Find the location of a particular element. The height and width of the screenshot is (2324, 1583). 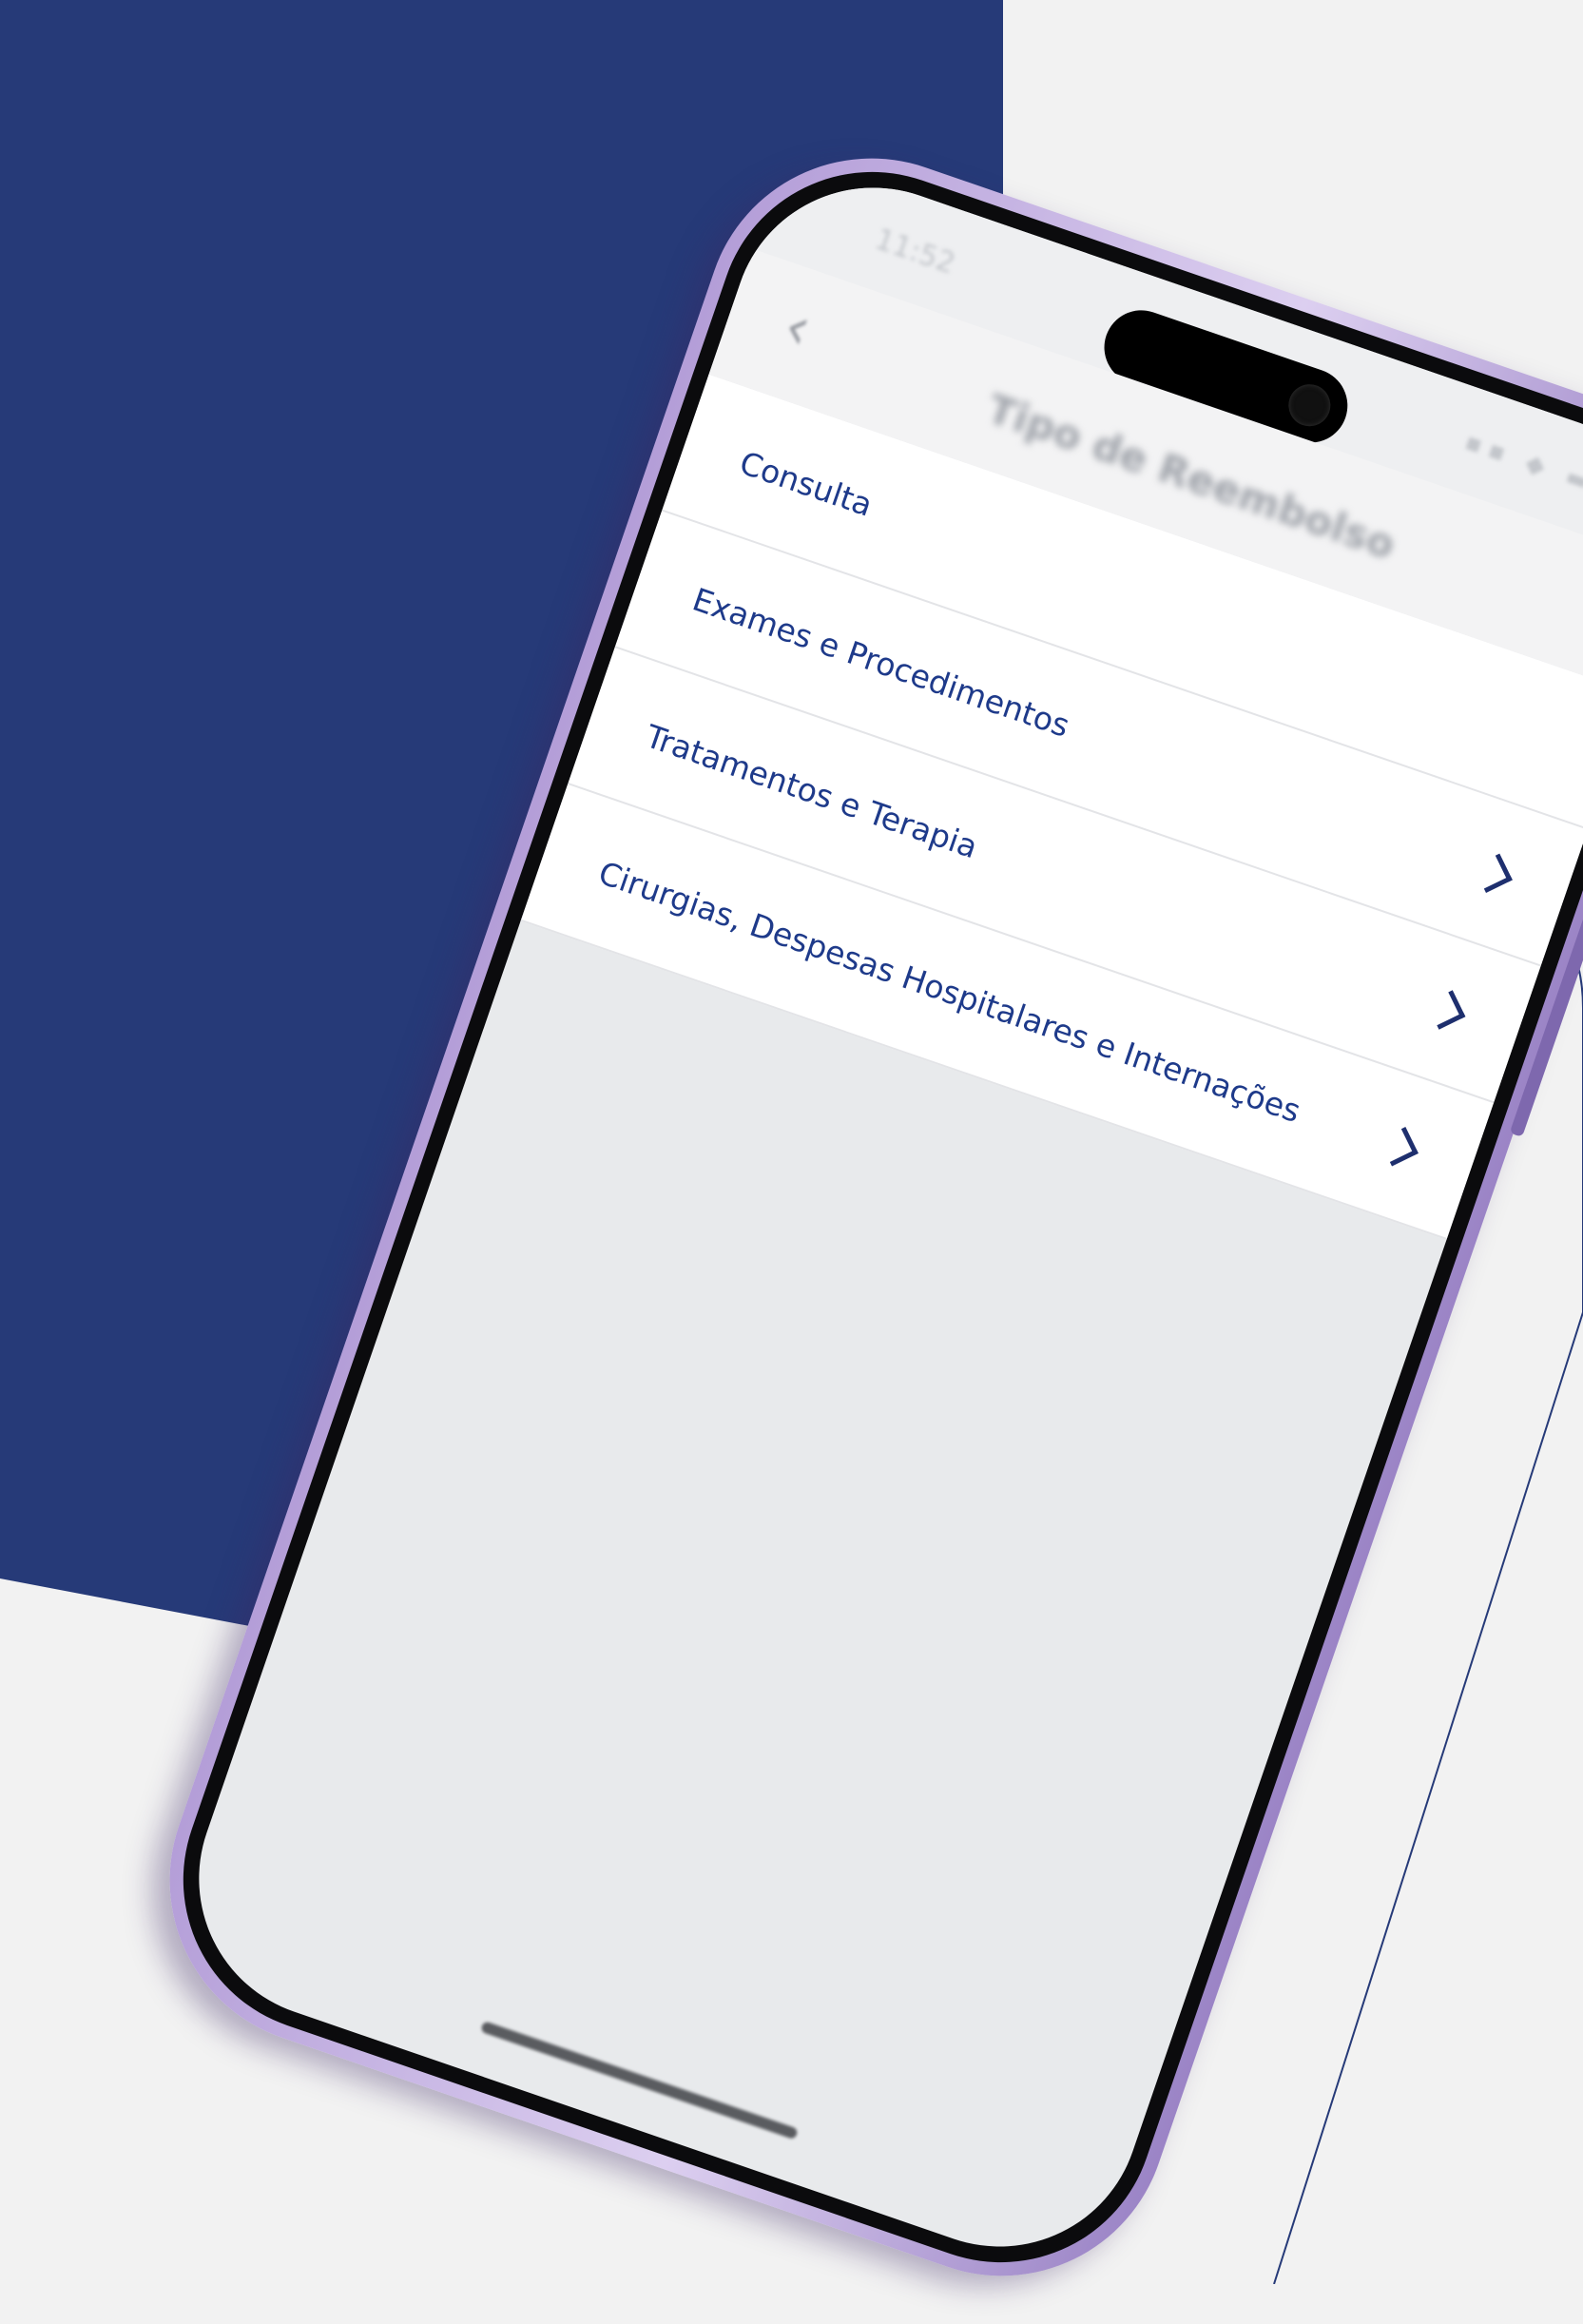

list-item-label: Consulta is located at coordinates (807, 483).